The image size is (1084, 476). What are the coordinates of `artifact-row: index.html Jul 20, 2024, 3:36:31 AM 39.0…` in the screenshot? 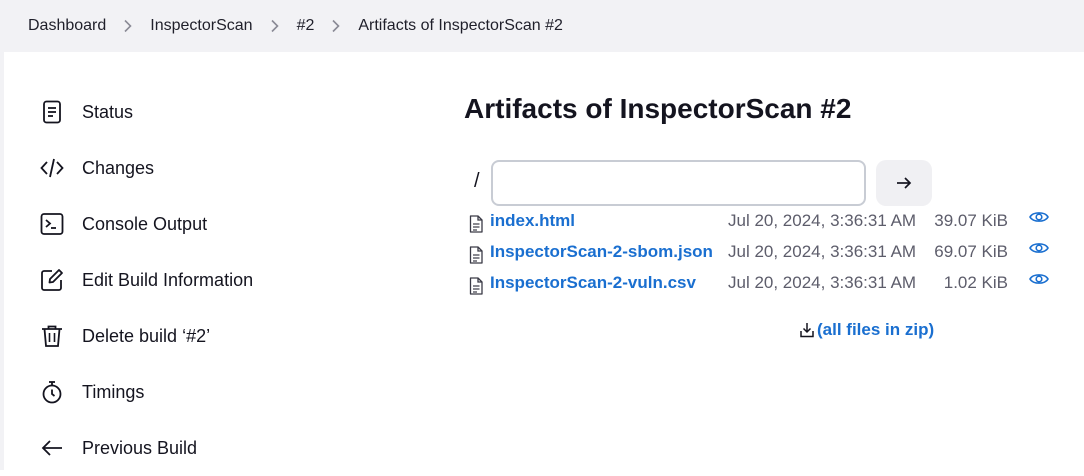 It's located at (764, 223).